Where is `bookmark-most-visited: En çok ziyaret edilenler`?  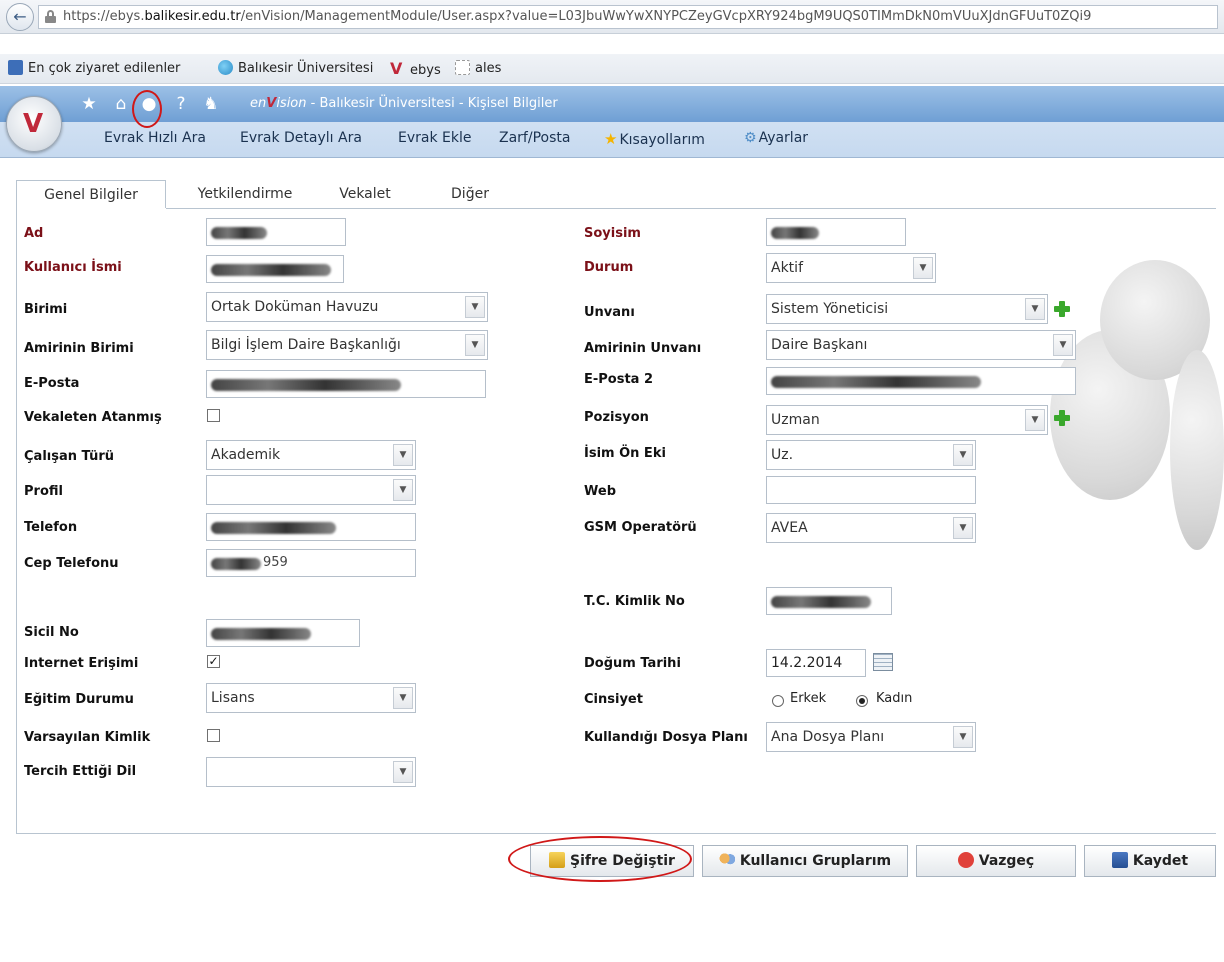 bookmark-most-visited: En çok ziyaret edilenler is located at coordinates (94, 70).